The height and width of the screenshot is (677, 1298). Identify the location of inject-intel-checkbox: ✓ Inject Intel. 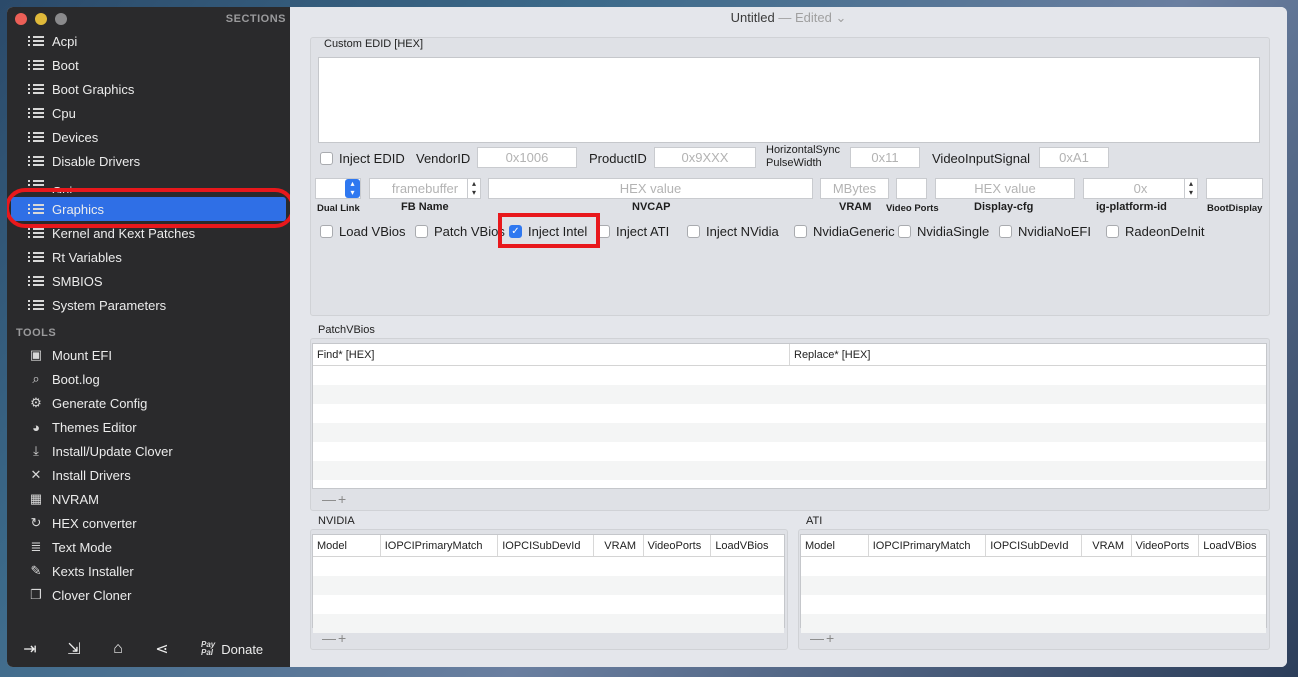
(548, 231).